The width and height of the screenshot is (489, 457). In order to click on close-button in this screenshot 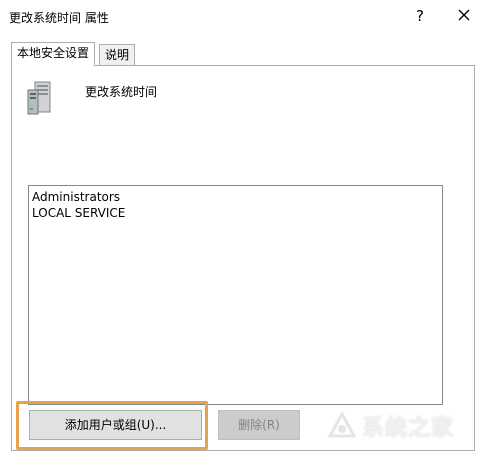, I will do `click(464, 15)`.